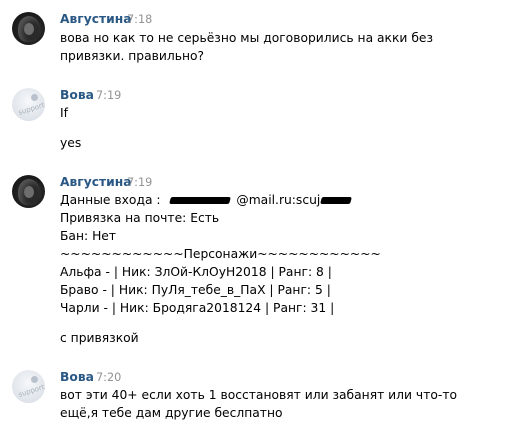 The width and height of the screenshot is (507, 436). Describe the element at coordinates (220, 254) in the screenshot. I see `message-text-line: ~~~~~~~~~~~~Персонажи~~~~~~~~~~~~` at that location.